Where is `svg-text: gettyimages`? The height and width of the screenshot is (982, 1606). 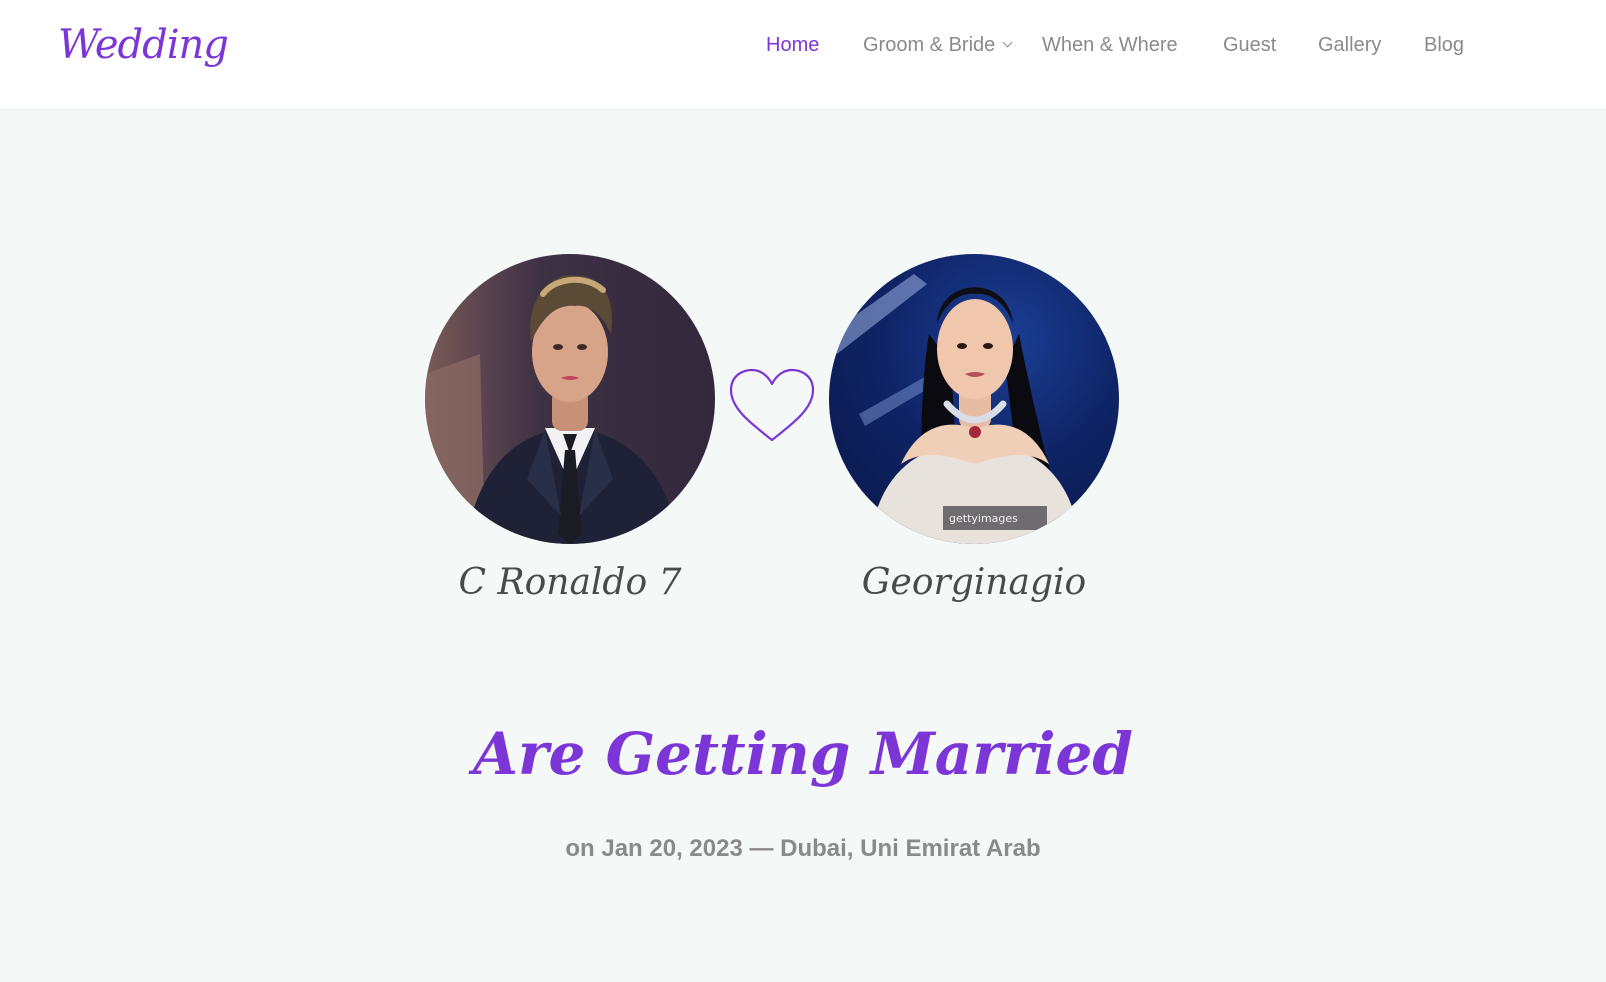
svg-text: gettyimages is located at coordinates (983, 518).